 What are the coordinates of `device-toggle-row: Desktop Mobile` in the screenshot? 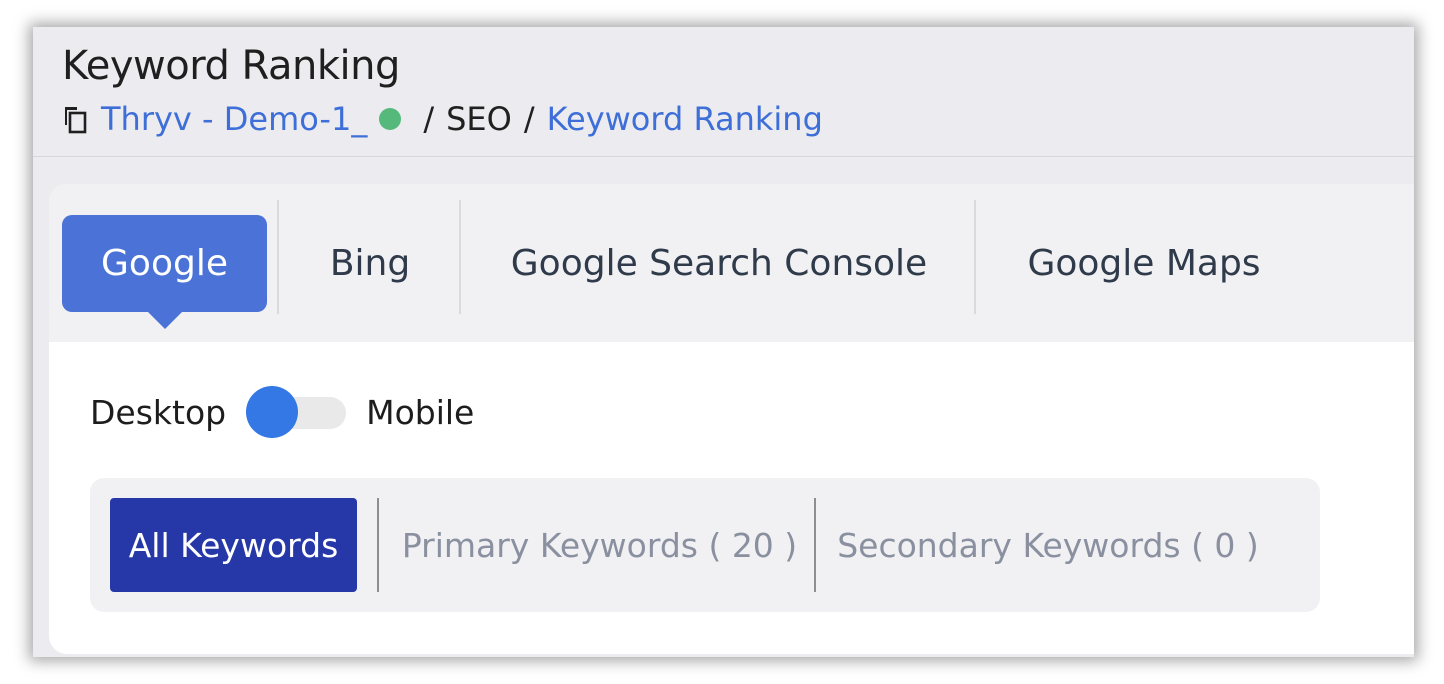 It's located at (282, 412).